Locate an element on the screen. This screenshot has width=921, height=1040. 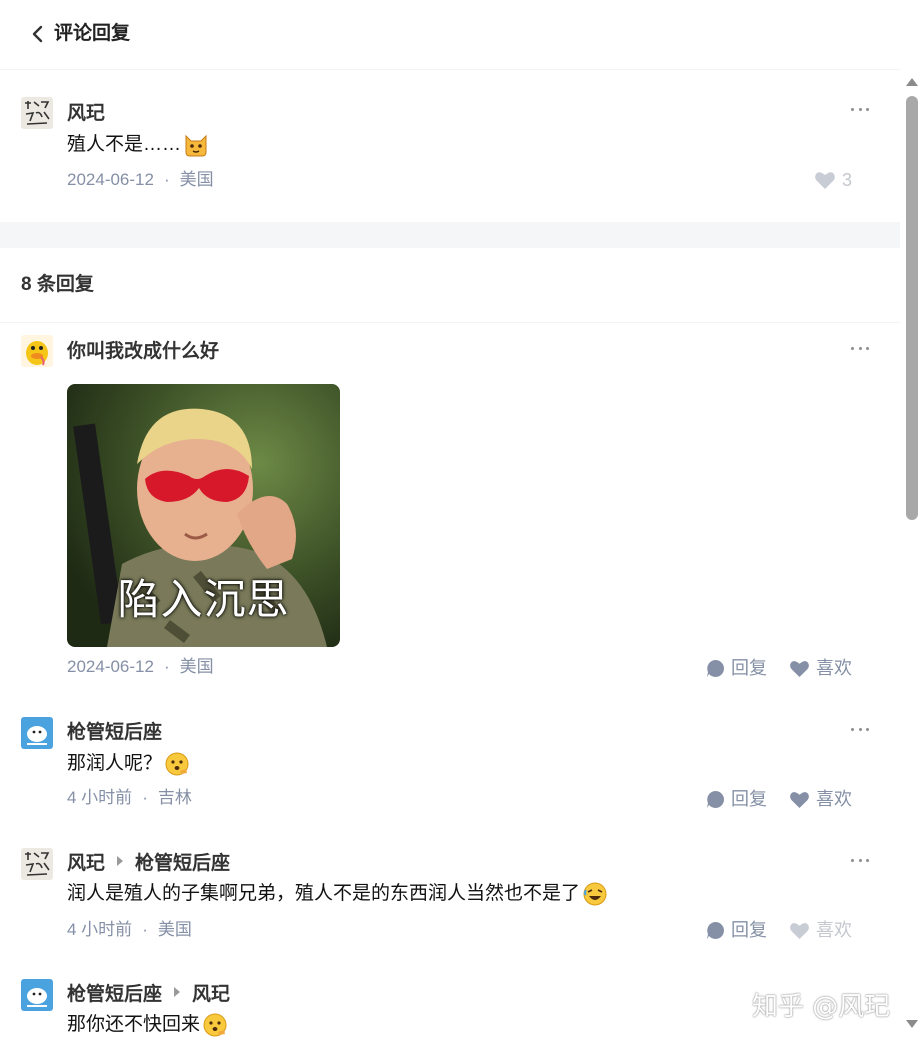
scrollbar is located at coordinates (911, 555).